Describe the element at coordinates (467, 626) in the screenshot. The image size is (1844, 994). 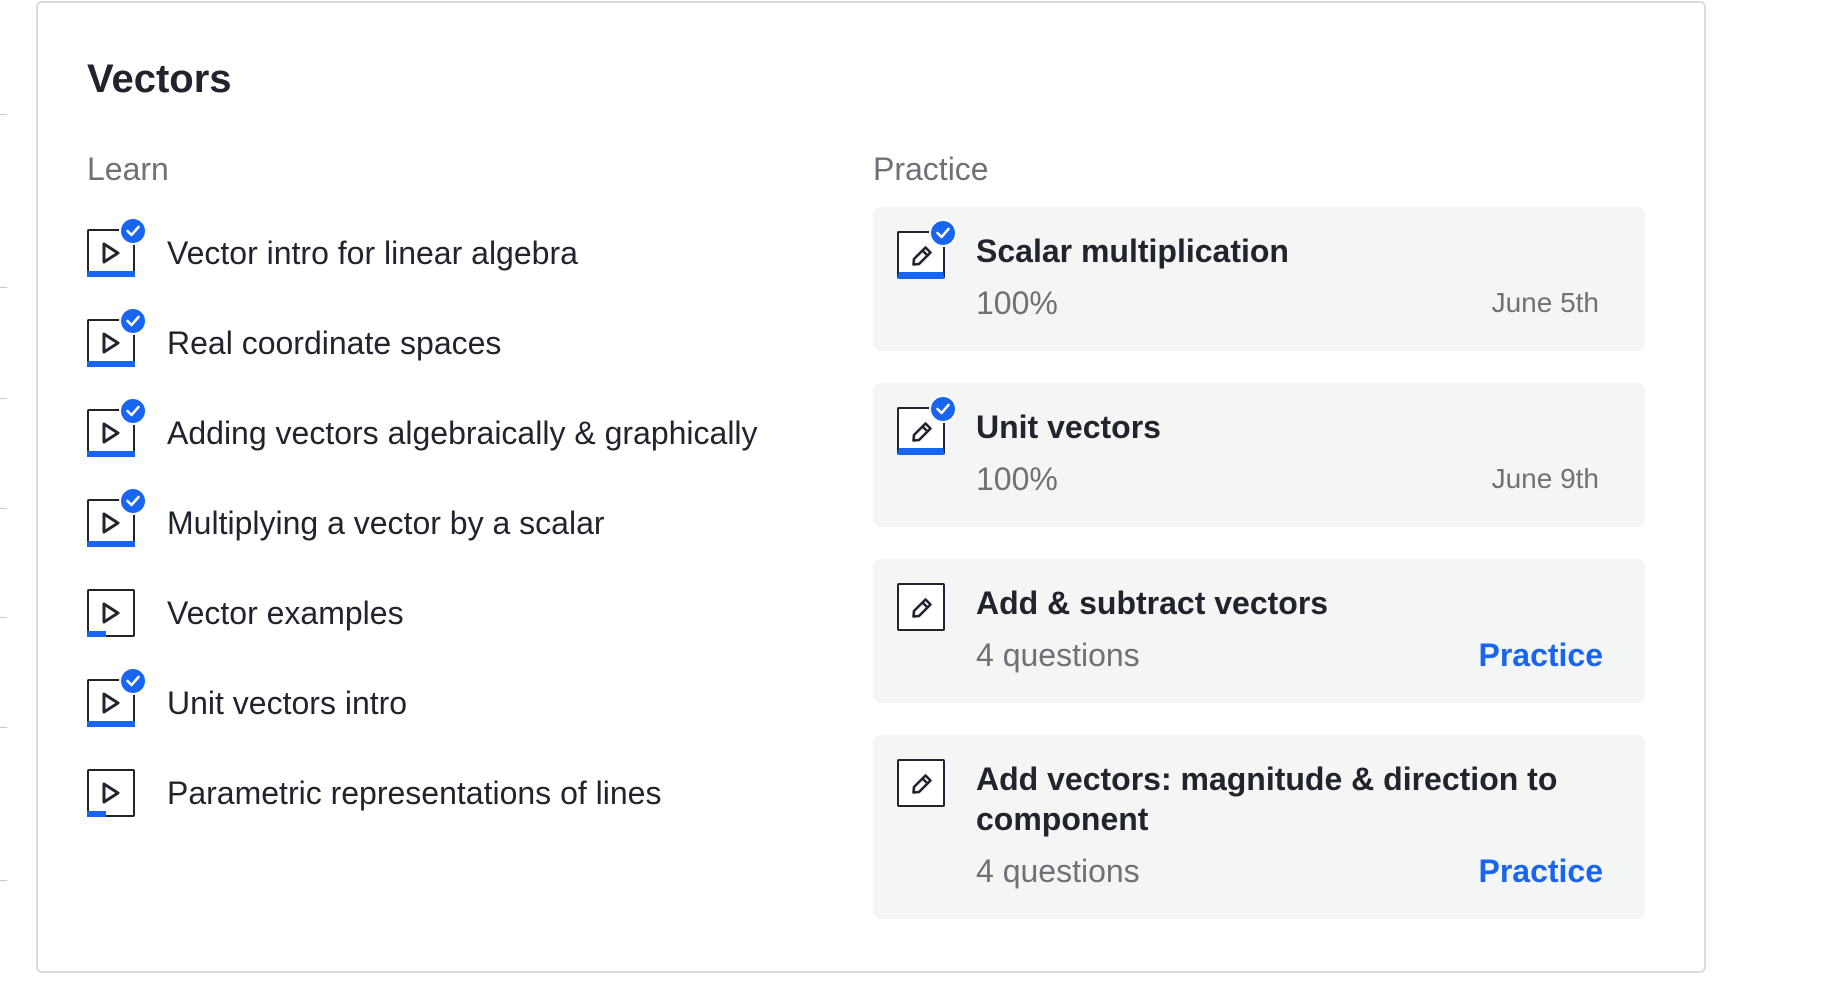
I see `learn-item: Vector examples` at that location.